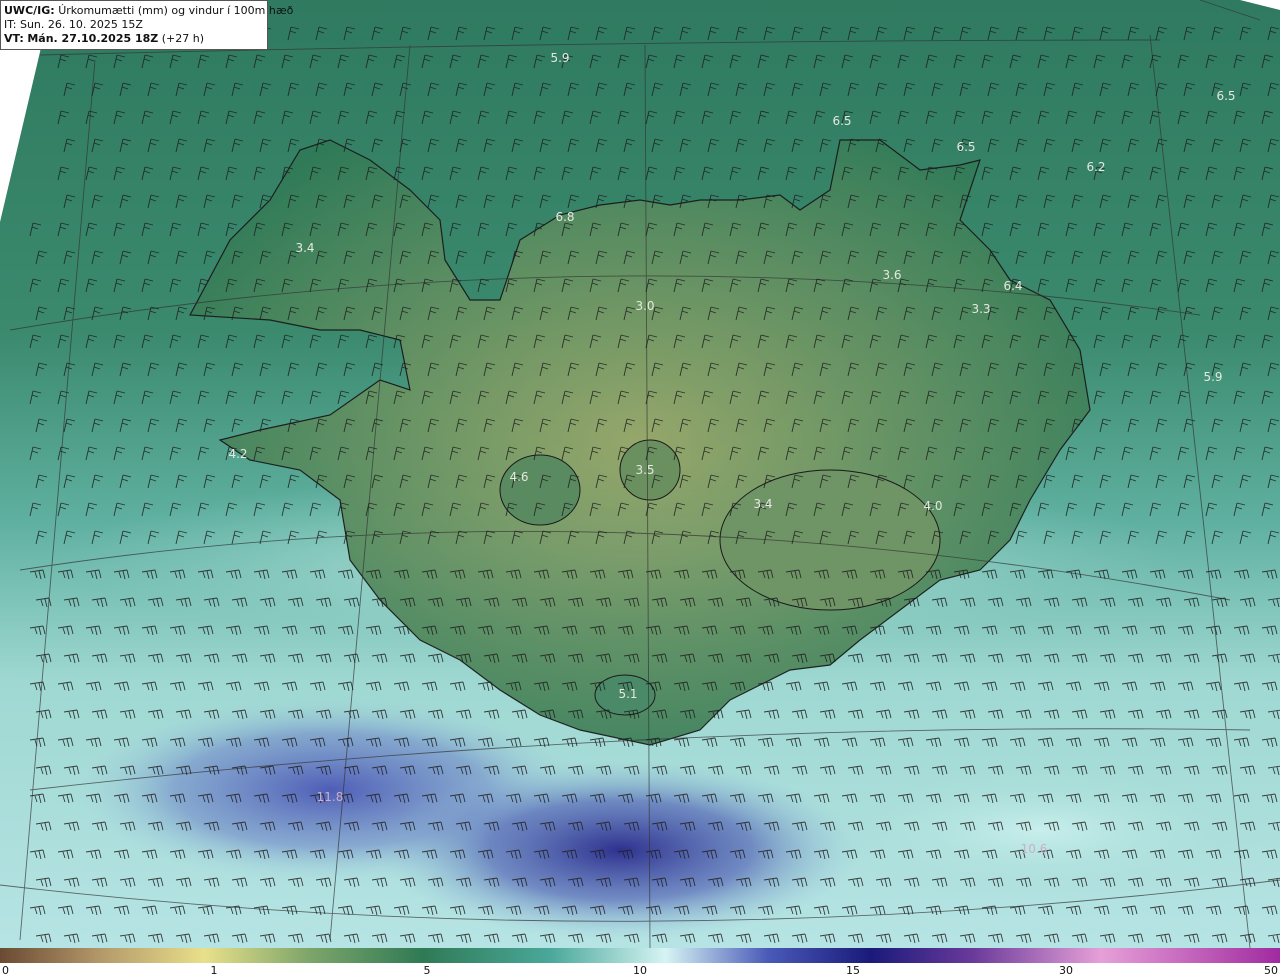  What do you see at coordinates (1066, 970) in the screenshot?
I see `colorbar-tick-label: 30` at bounding box center [1066, 970].